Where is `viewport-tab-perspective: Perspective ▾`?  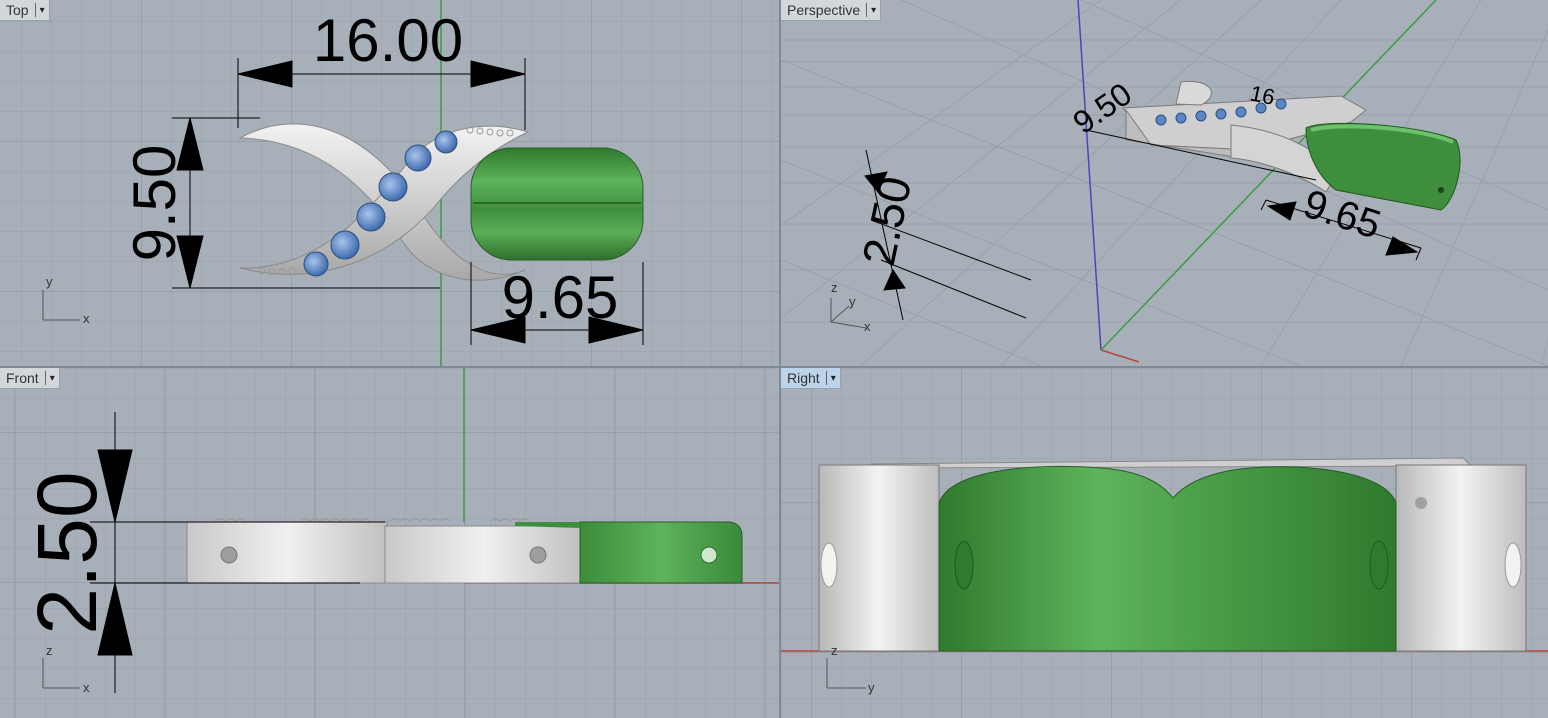
viewport-tab-perspective: Perspective ▾ is located at coordinates (831, 10).